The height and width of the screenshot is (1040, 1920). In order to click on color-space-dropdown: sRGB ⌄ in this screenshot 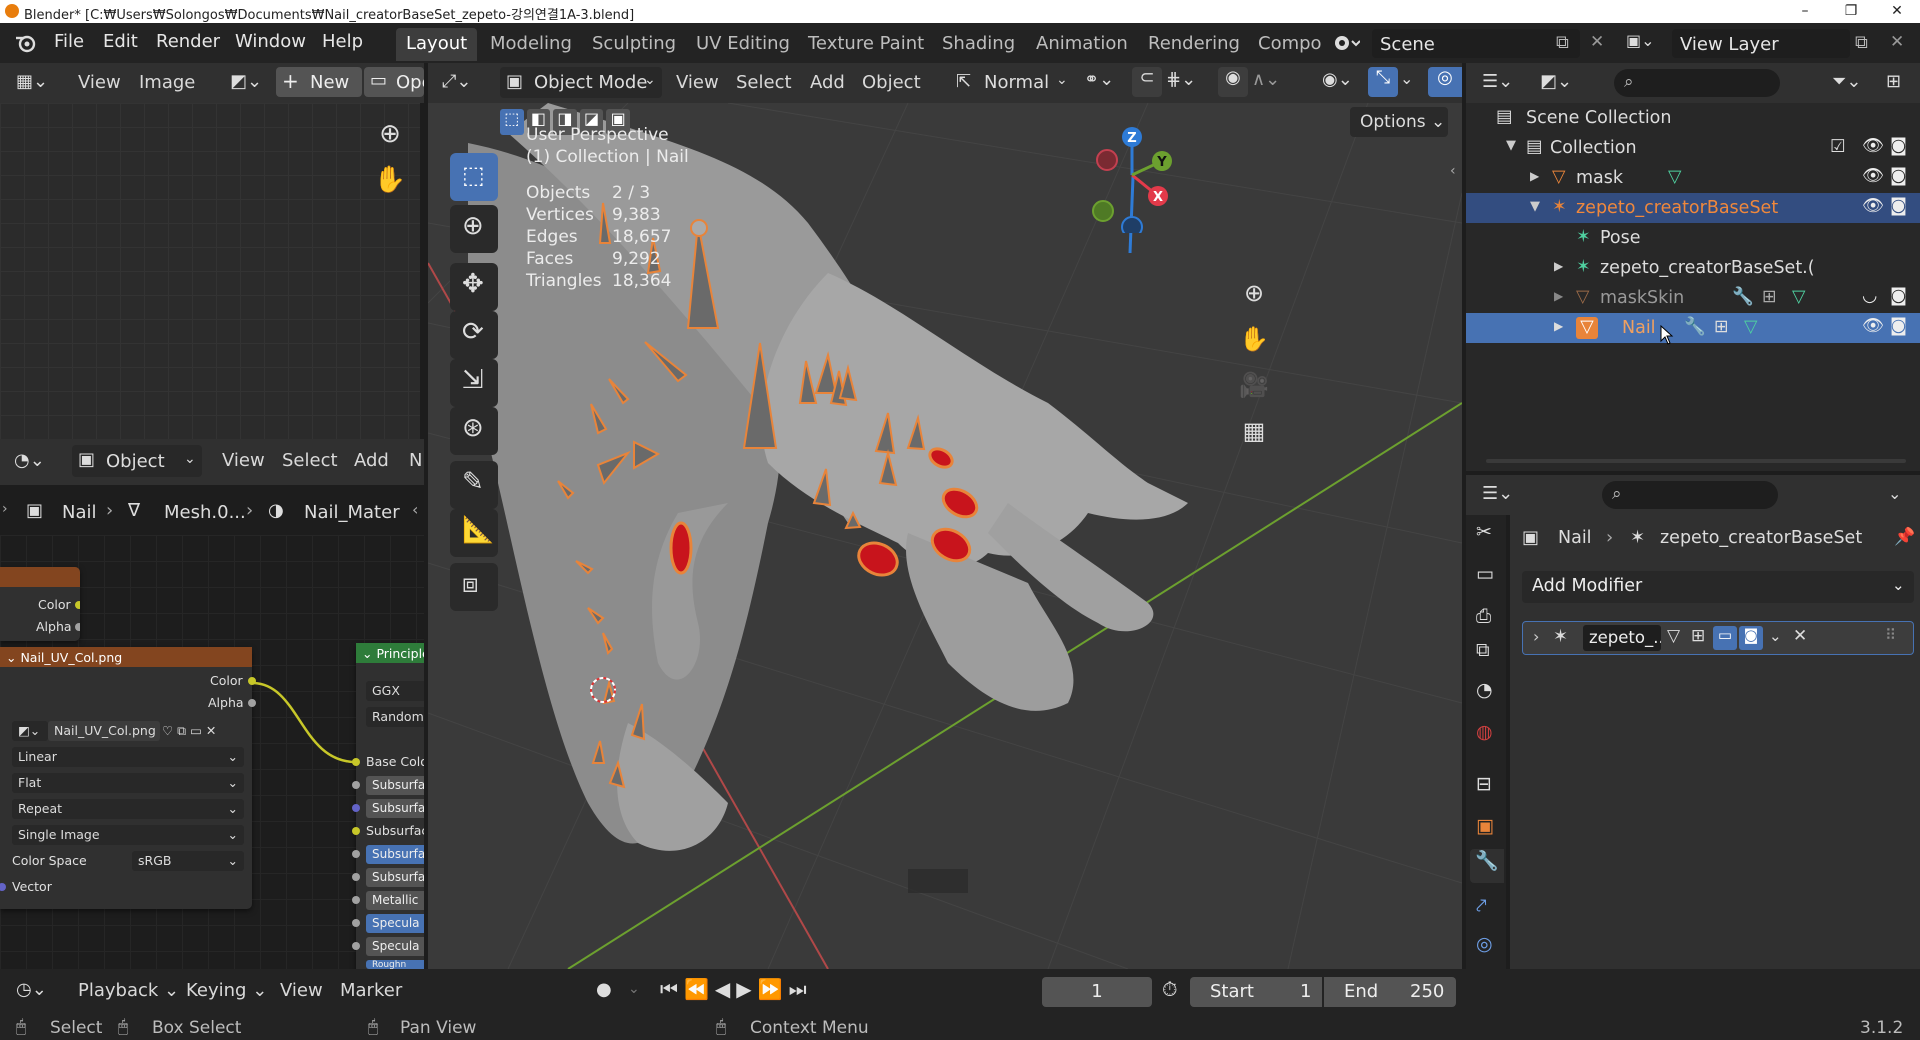, I will do `click(188, 861)`.